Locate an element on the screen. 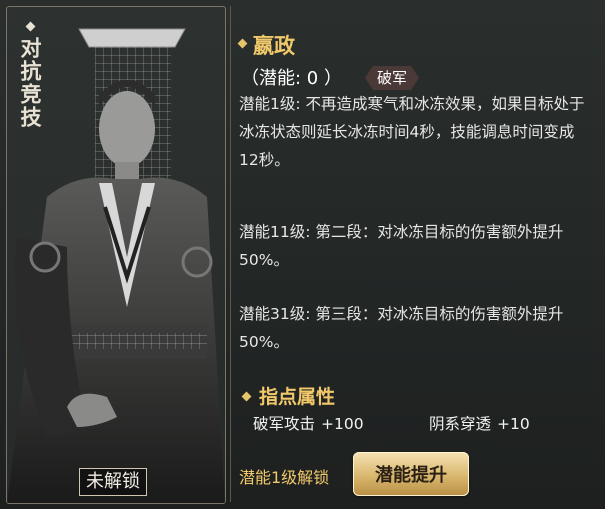 The height and width of the screenshot is (509, 605). potential-level-text: （潜能: 0 ） is located at coordinates (291, 78).